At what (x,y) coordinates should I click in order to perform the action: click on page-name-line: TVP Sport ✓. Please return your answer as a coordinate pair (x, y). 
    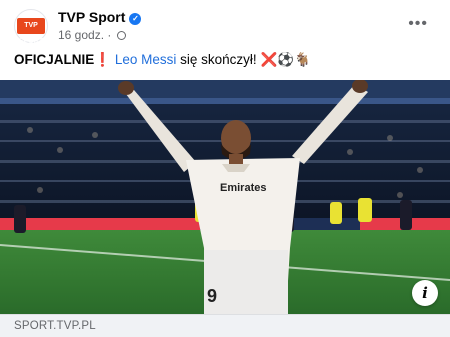
    Looking at the image, I should click on (100, 17).